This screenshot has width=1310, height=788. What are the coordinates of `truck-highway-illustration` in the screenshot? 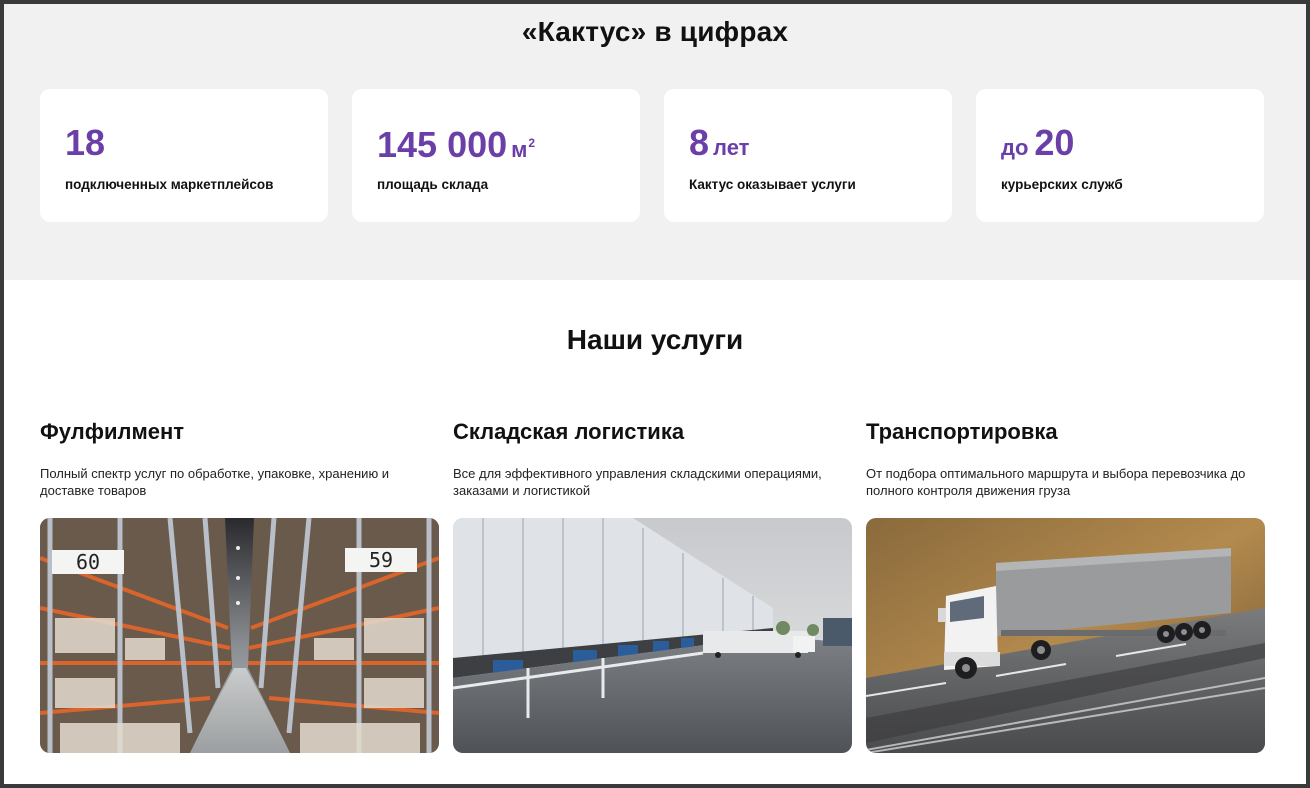 It's located at (1065, 635).